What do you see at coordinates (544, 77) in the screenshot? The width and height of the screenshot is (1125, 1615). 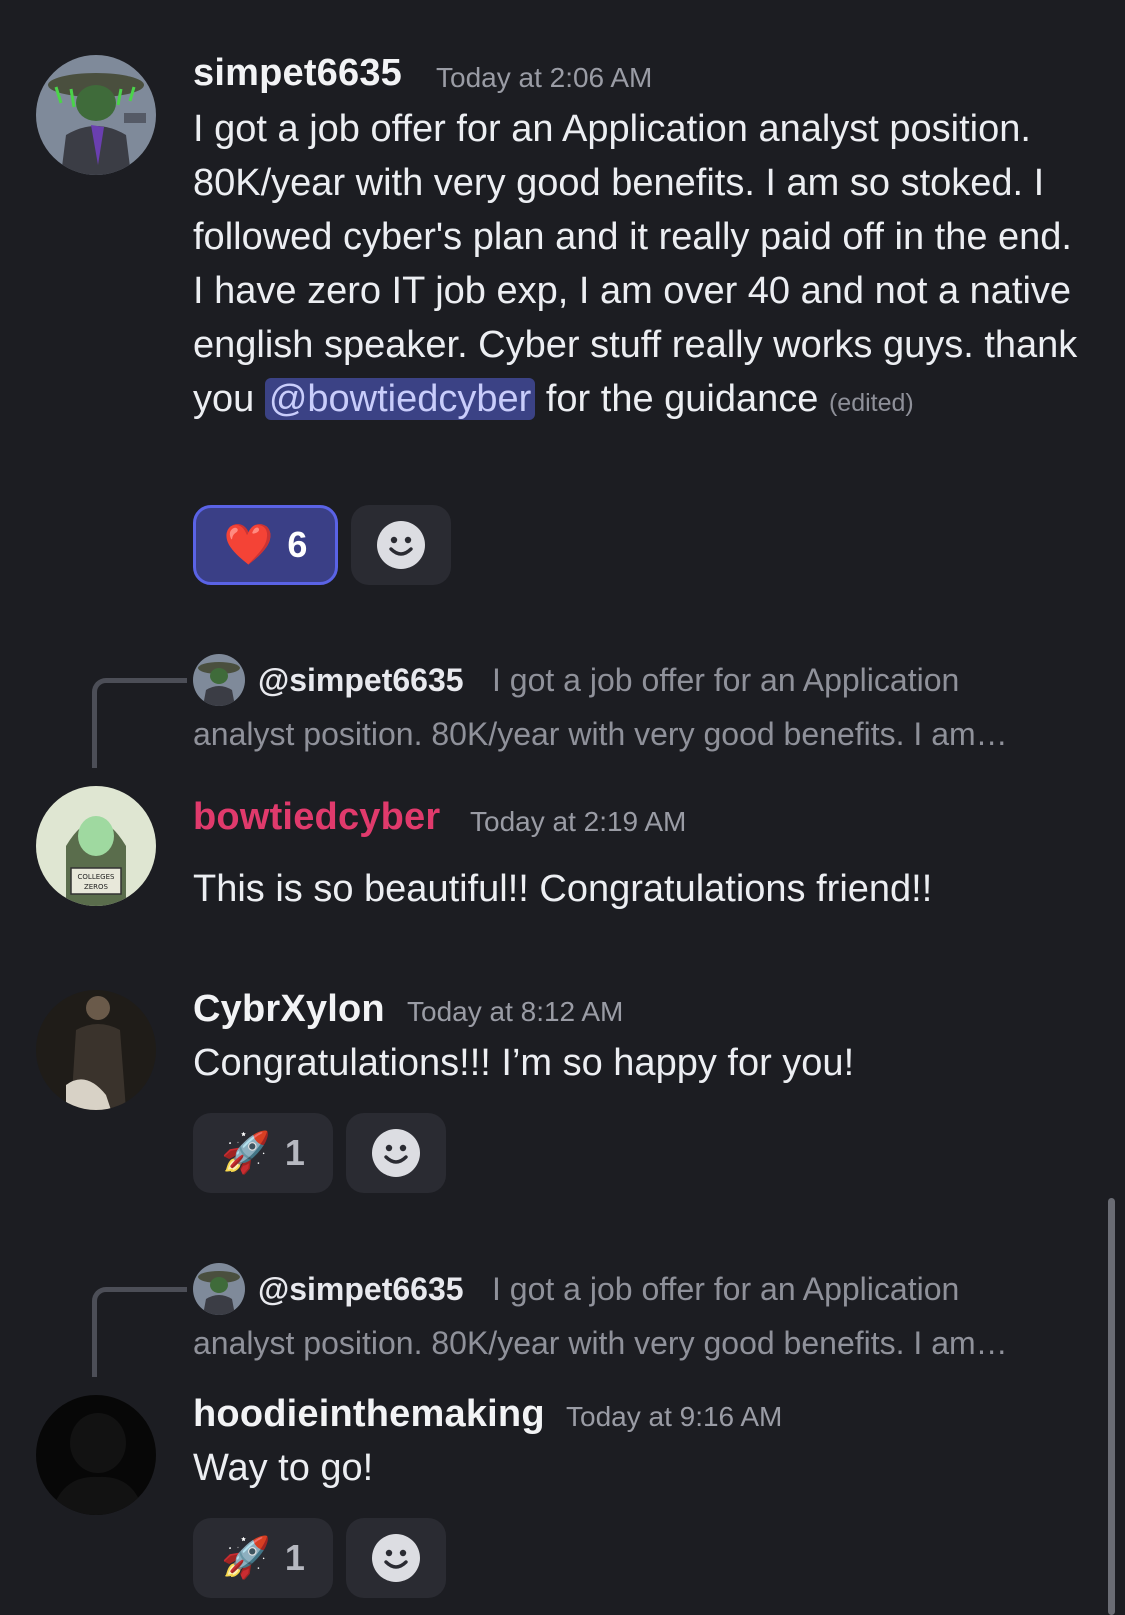 I see `timestamp: Today at 2:06 AM` at bounding box center [544, 77].